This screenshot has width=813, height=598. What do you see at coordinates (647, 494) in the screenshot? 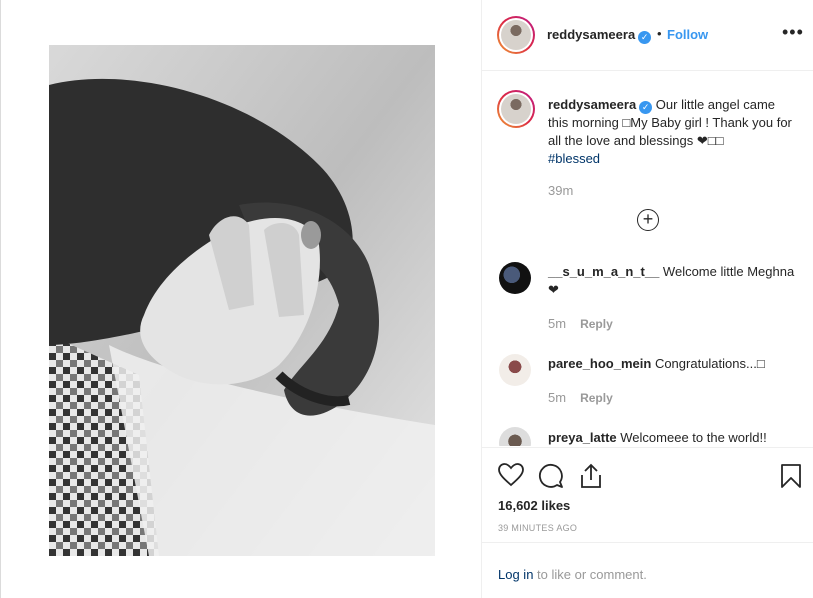
I see `post-actions: 16,602 likes 39 MINUTES AGO` at bounding box center [647, 494].